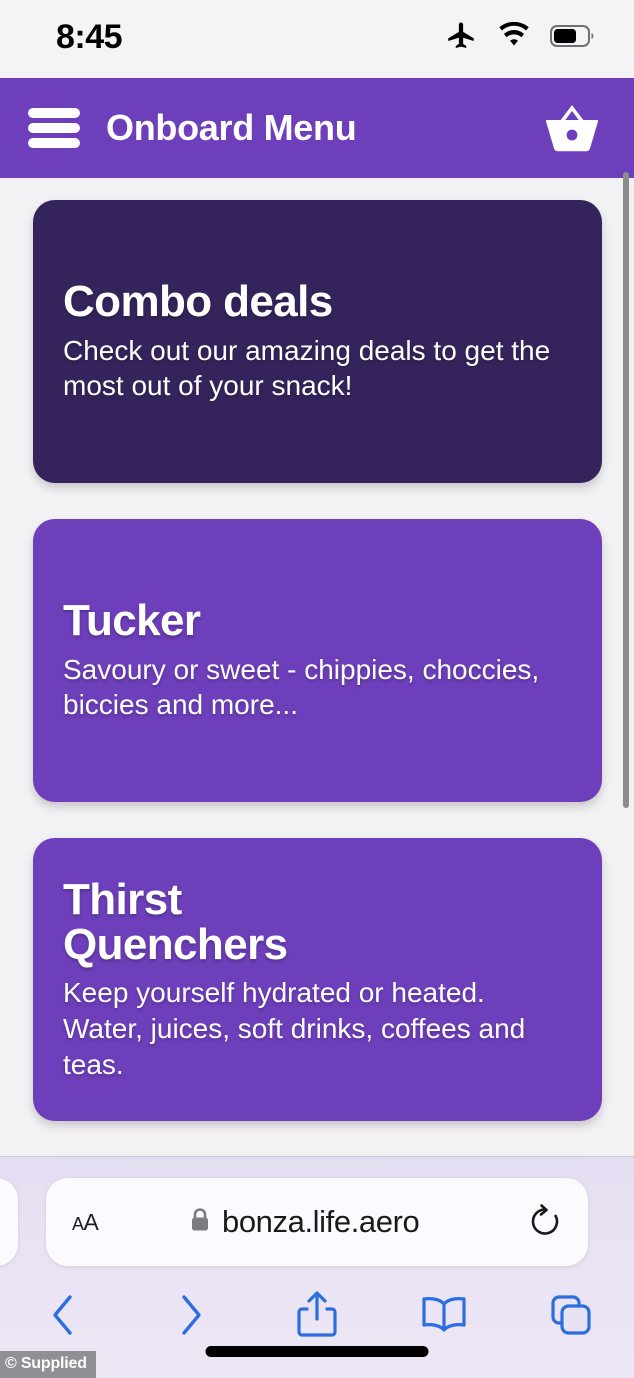 The height and width of the screenshot is (1378, 634). What do you see at coordinates (231, 127) in the screenshot?
I see `page-title: Onboard Menu` at bounding box center [231, 127].